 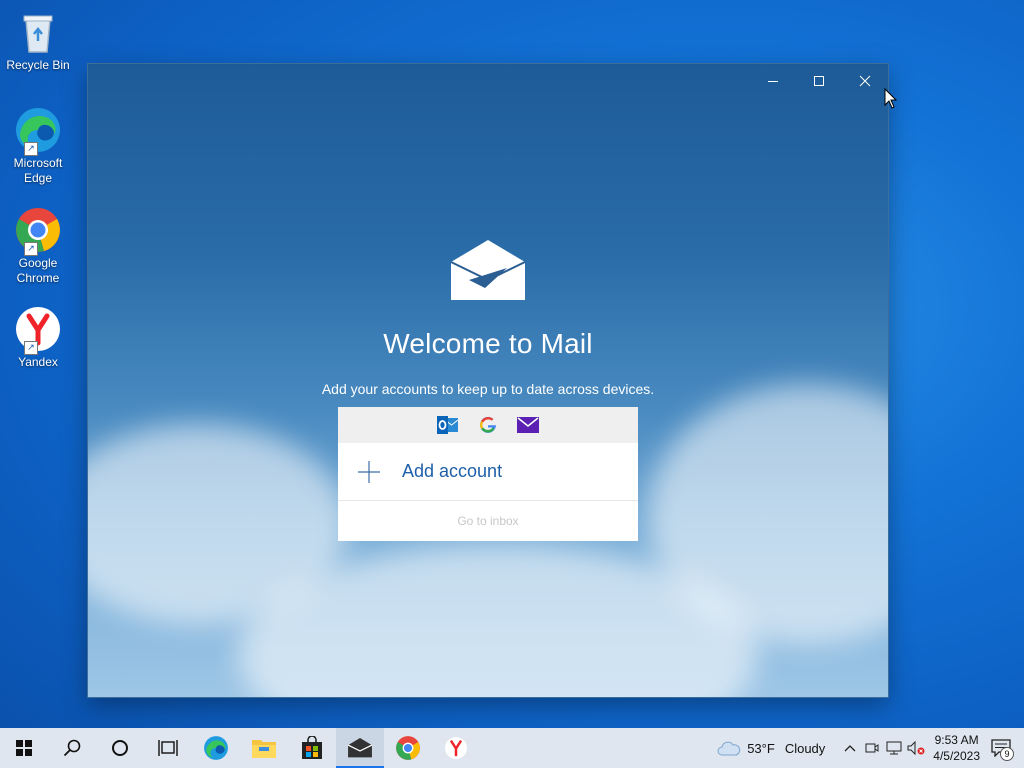 I want to click on task-view-icon, so click(x=168, y=748).